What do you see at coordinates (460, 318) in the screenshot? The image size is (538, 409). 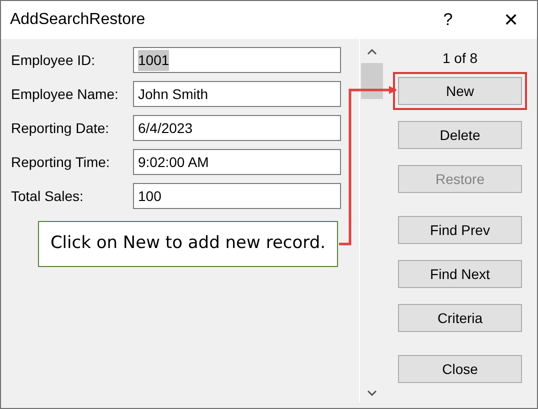 I see `form-button: Criteria` at bounding box center [460, 318].